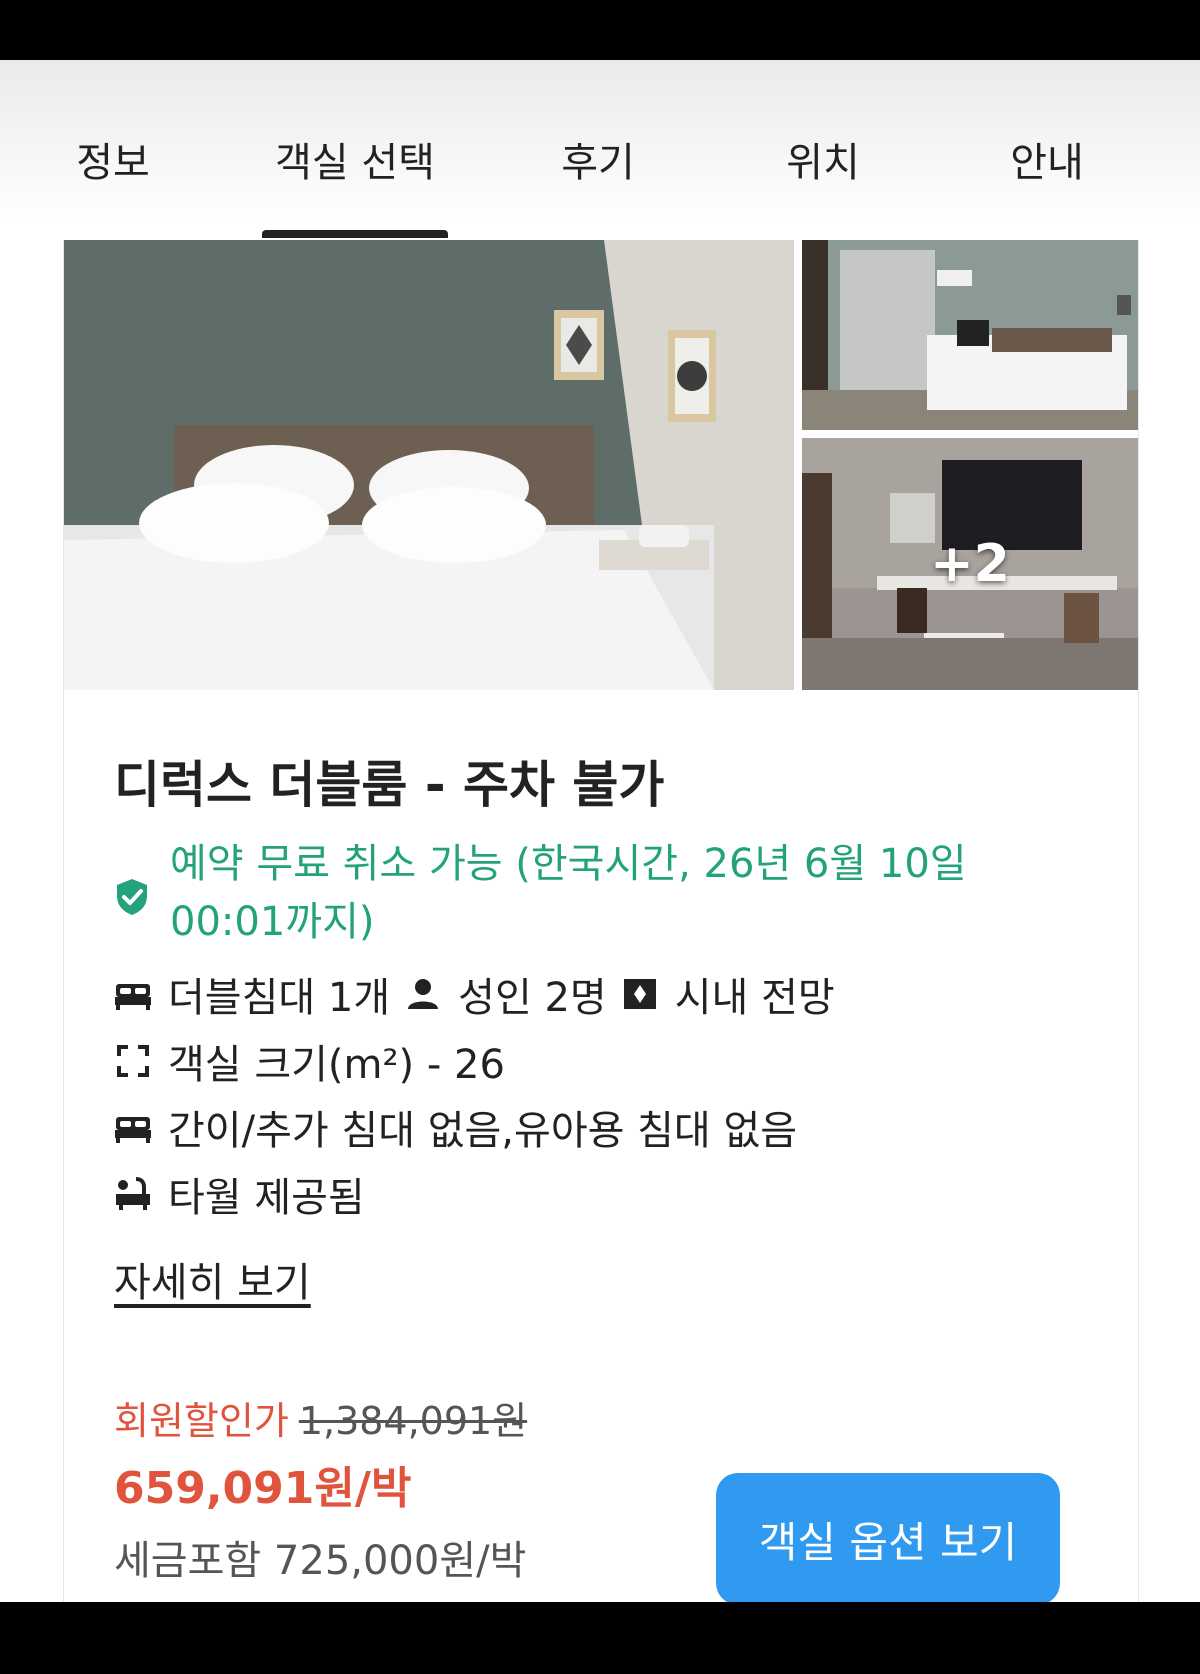 Image resolution: width=1200 pixels, height=1674 pixels. What do you see at coordinates (132, 897) in the screenshot?
I see `shield-check-icon` at bounding box center [132, 897].